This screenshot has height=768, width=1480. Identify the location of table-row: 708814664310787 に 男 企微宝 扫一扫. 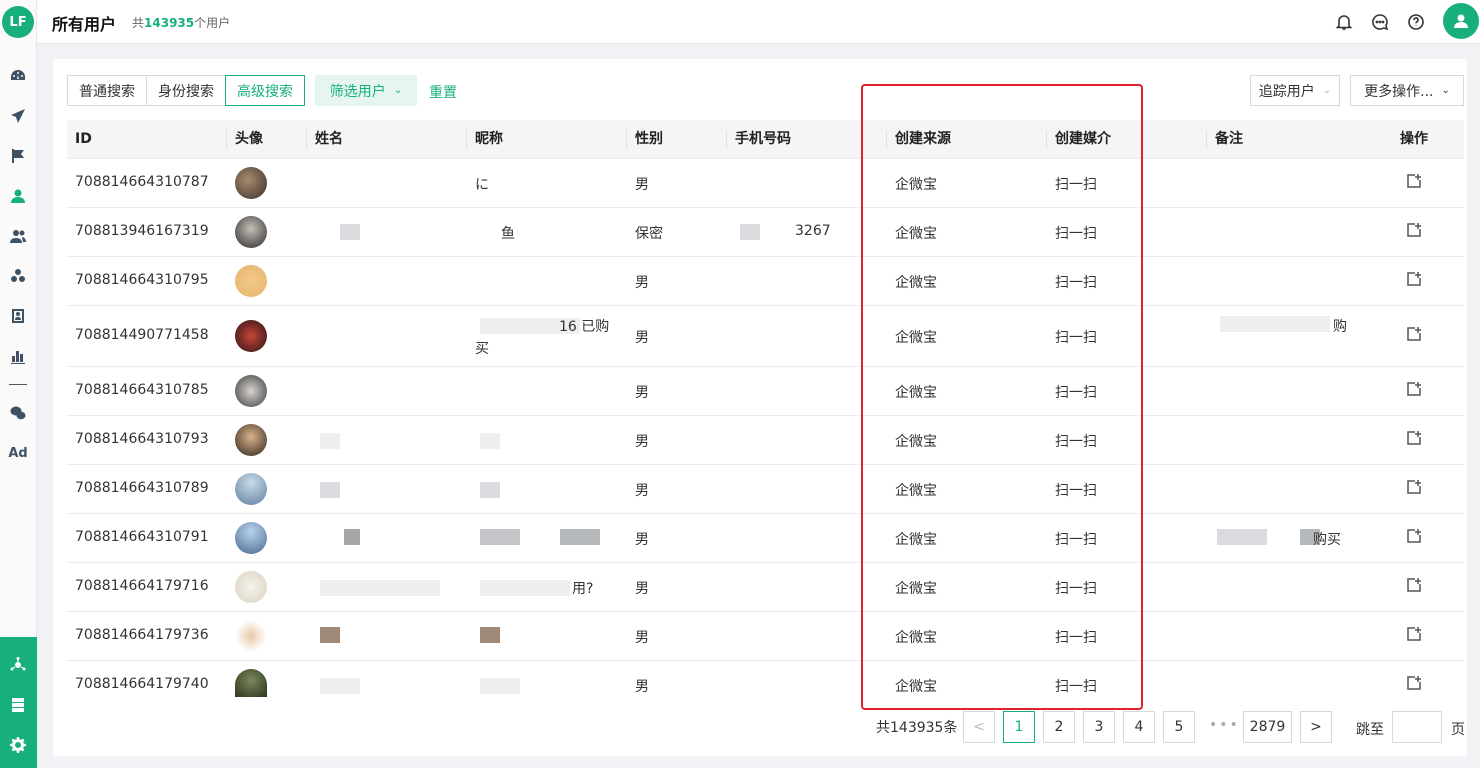
(765, 183).